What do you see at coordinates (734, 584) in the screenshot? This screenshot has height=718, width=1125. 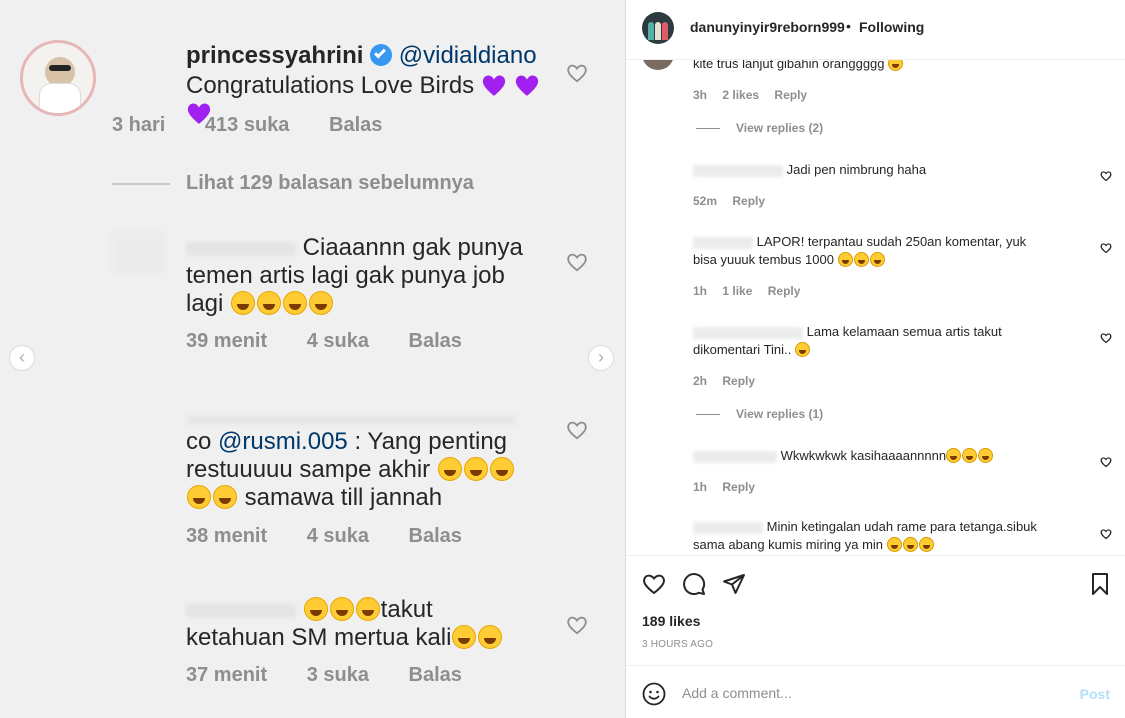 I see `share-paper-plane-icon` at bounding box center [734, 584].